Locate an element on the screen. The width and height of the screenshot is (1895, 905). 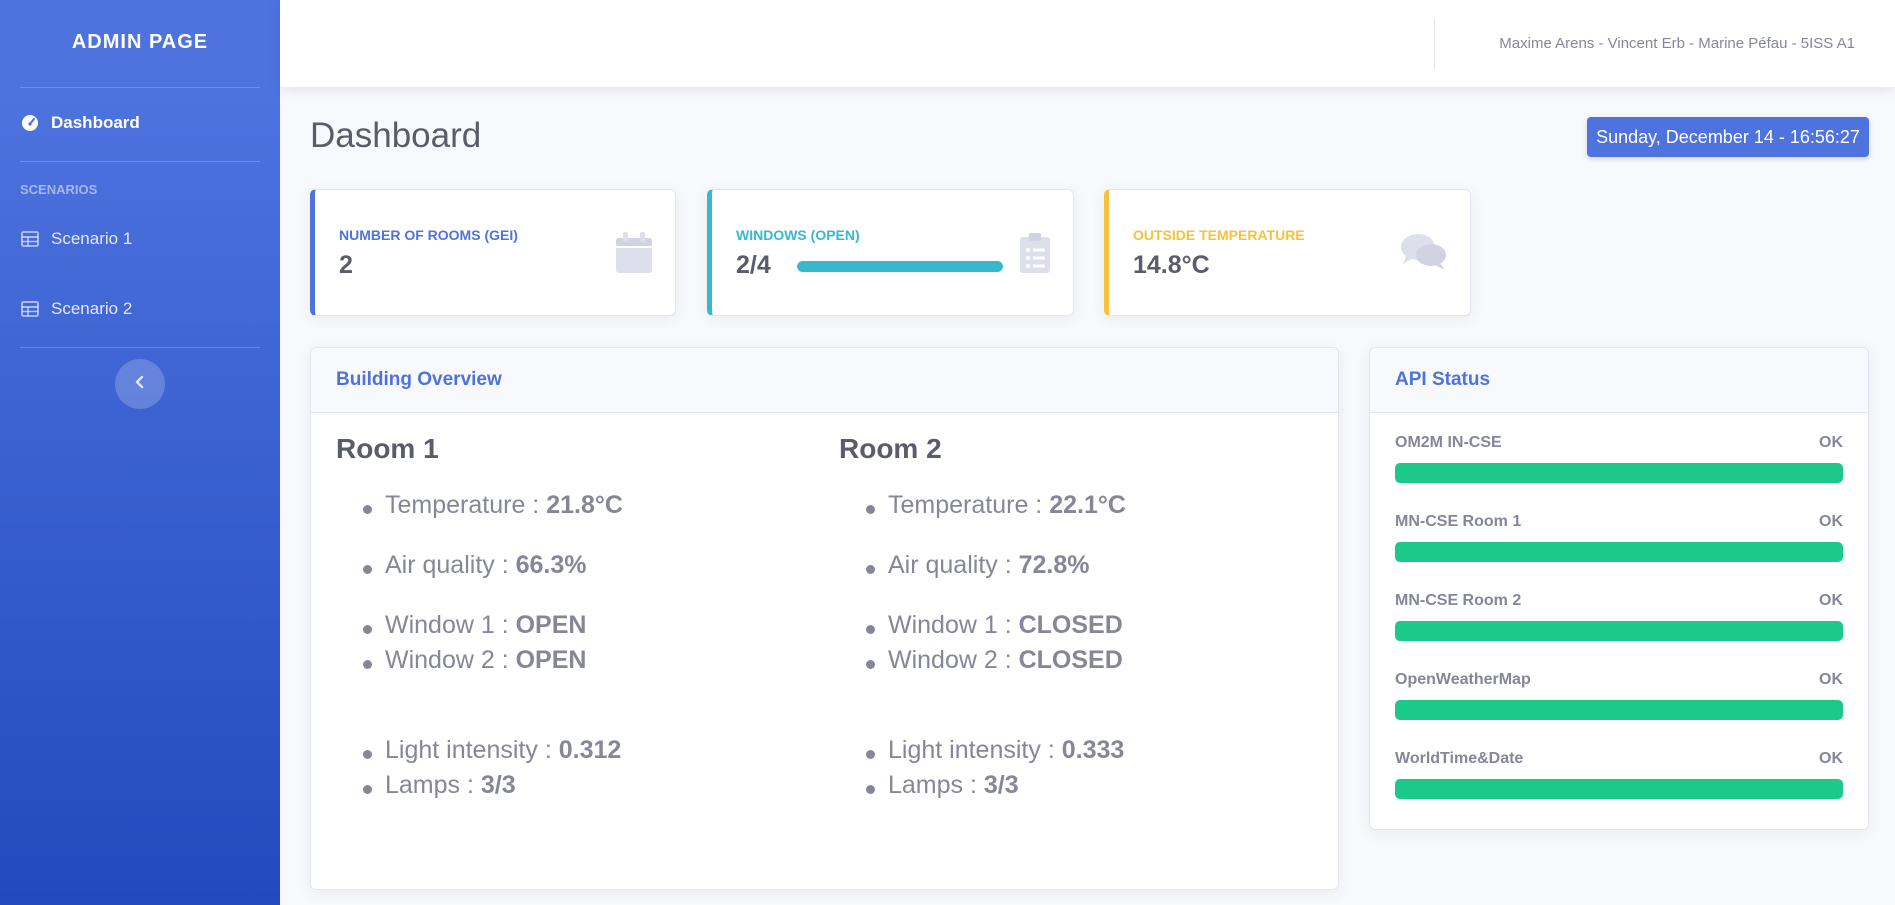
stat-value: 2 is located at coordinates (346, 265).